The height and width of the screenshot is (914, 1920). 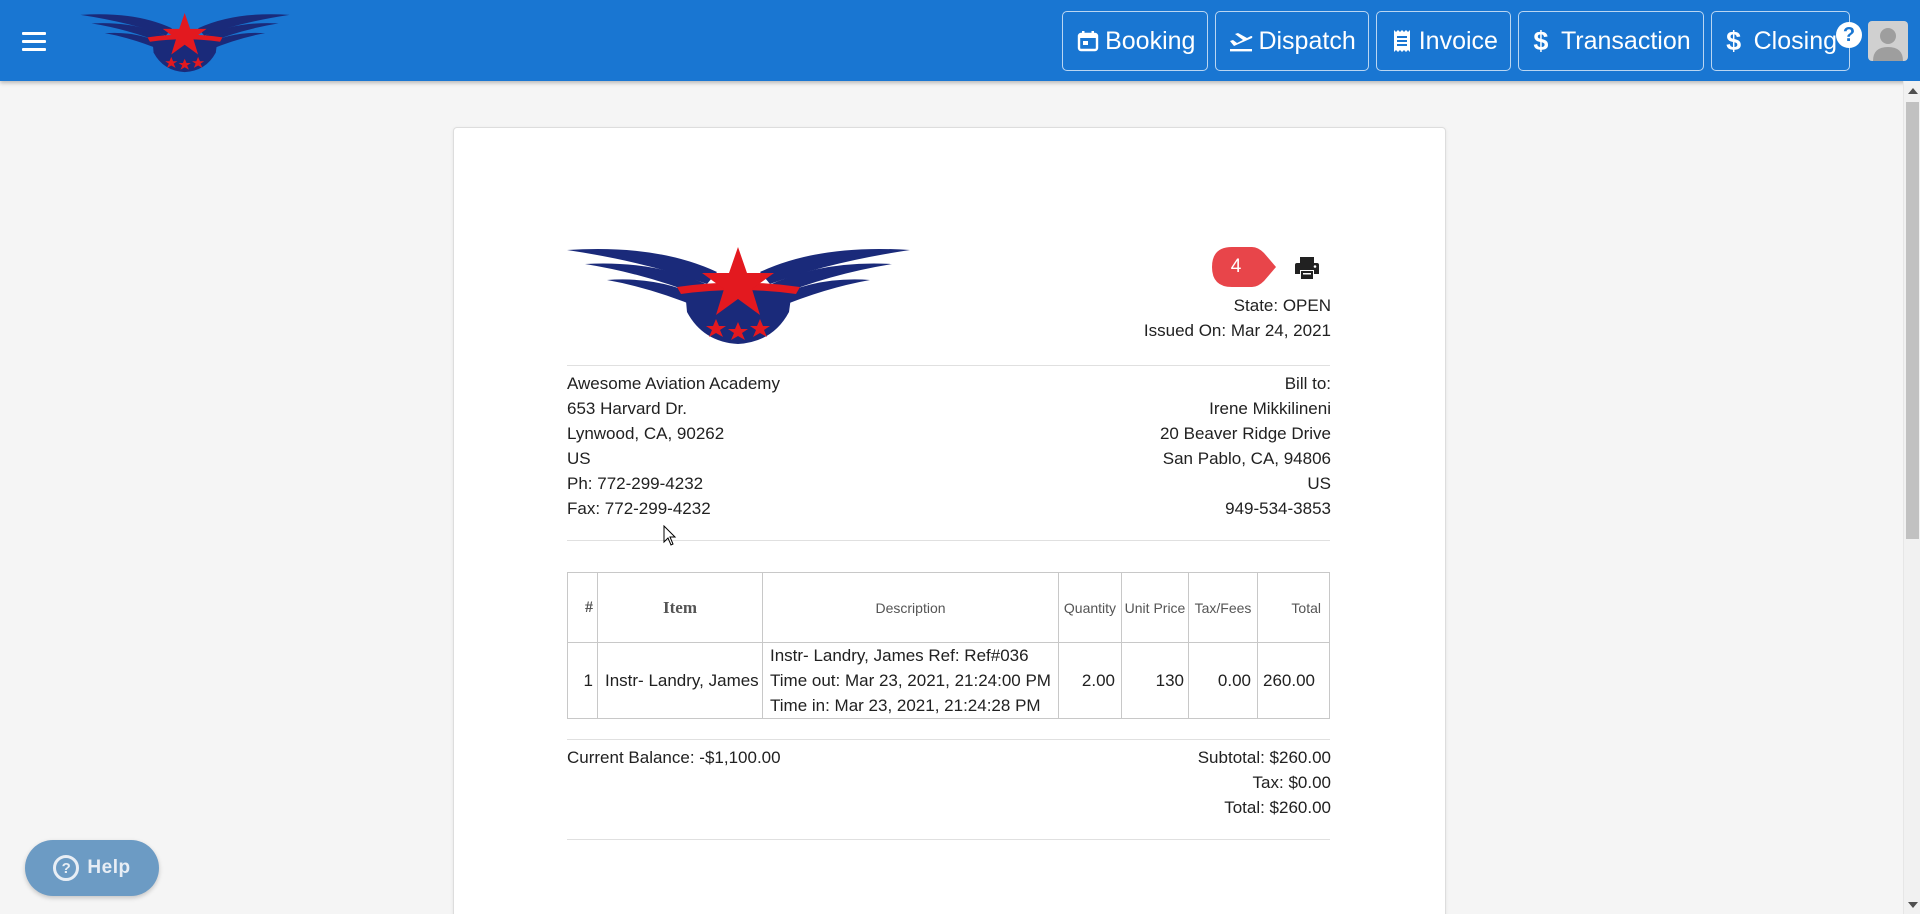 I want to click on col-header-item: Item, so click(x=680, y=607).